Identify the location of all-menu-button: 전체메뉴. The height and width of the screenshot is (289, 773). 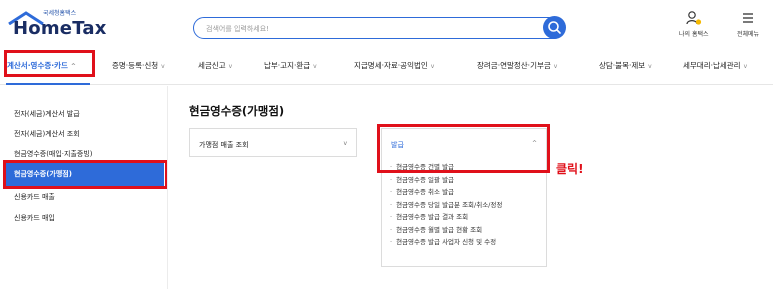
(748, 24).